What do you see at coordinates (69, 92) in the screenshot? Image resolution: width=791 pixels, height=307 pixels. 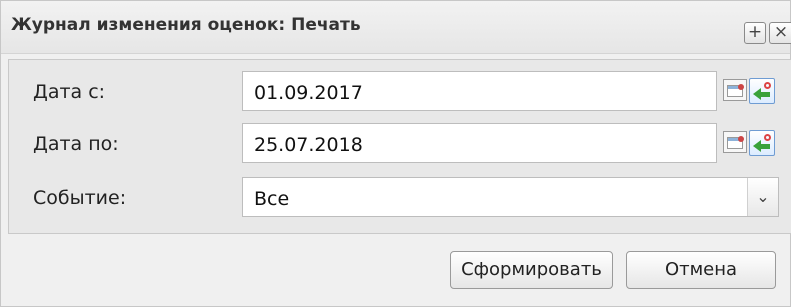 I see `date-from-label: Дата с:` at bounding box center [69, 92].